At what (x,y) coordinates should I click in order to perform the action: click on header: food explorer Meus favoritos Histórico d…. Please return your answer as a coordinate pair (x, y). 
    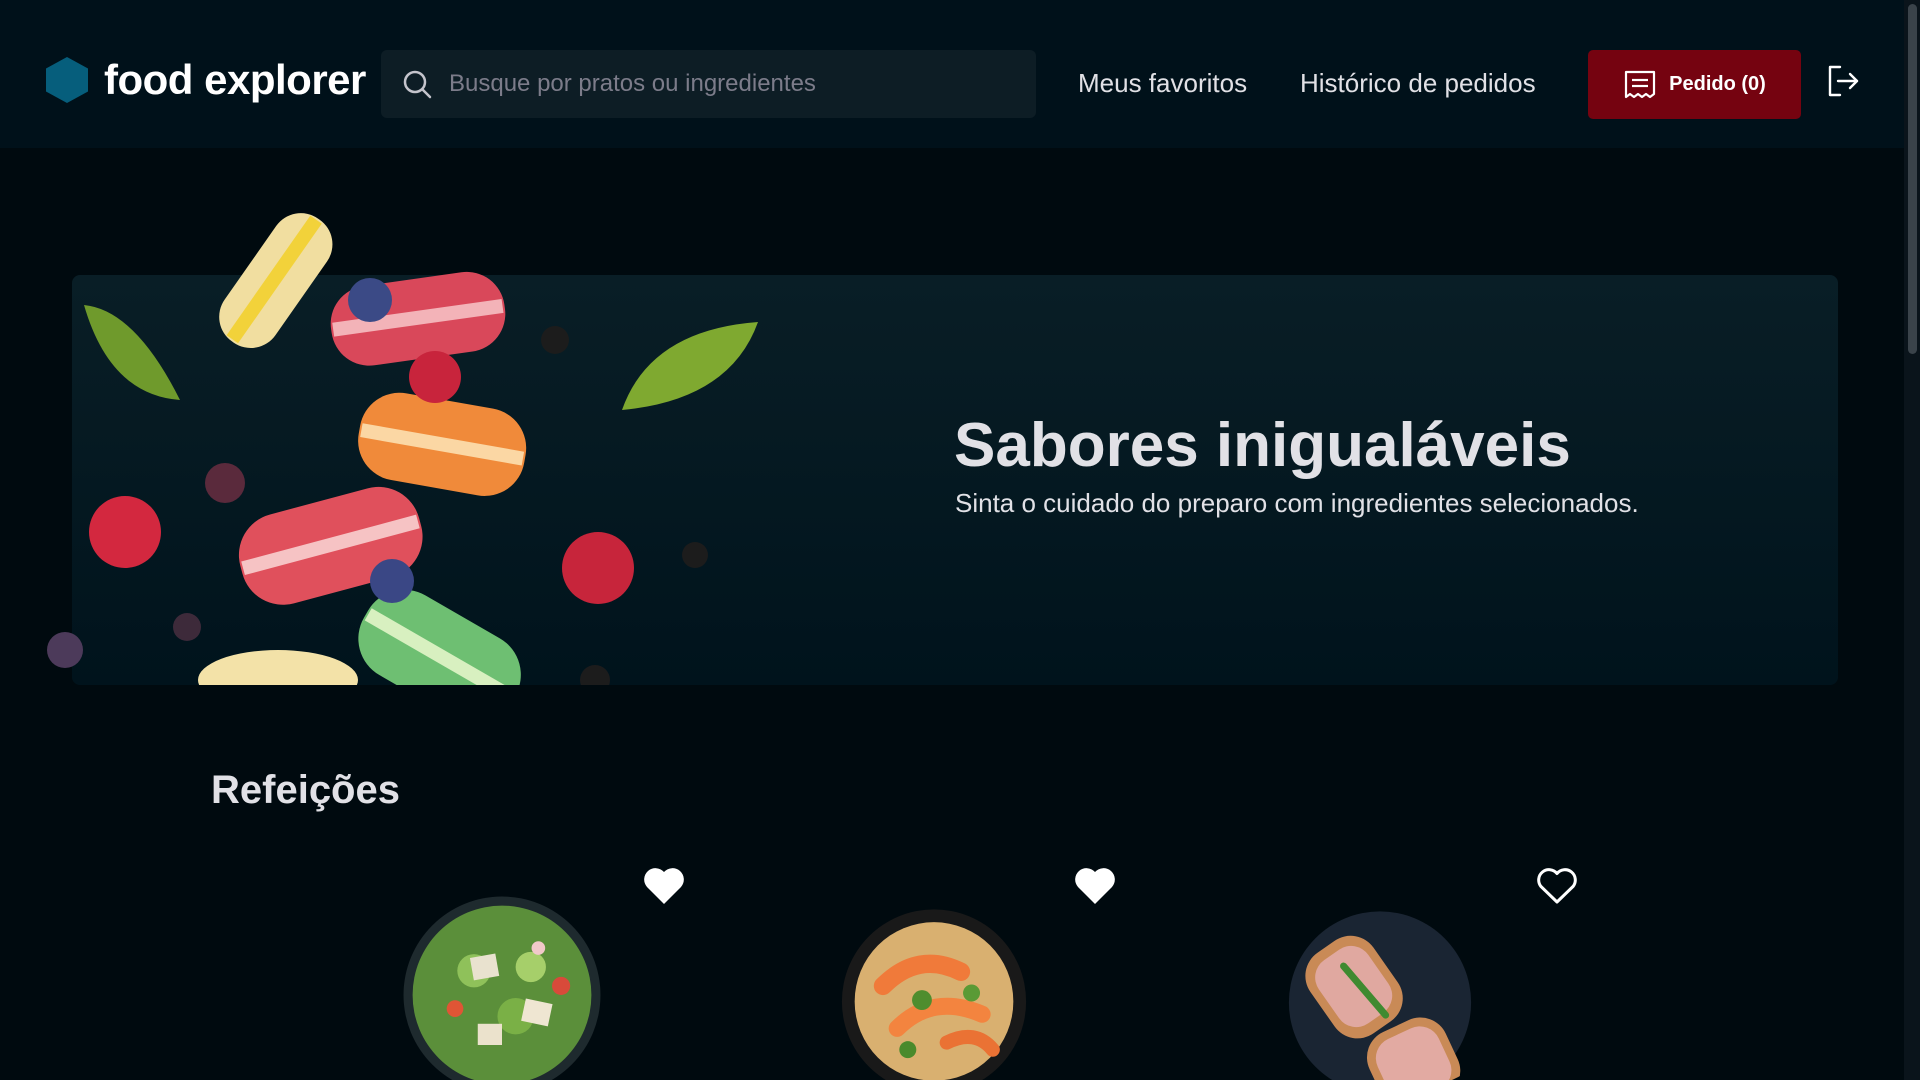
    Looking at the image, I should click on (952, 74).